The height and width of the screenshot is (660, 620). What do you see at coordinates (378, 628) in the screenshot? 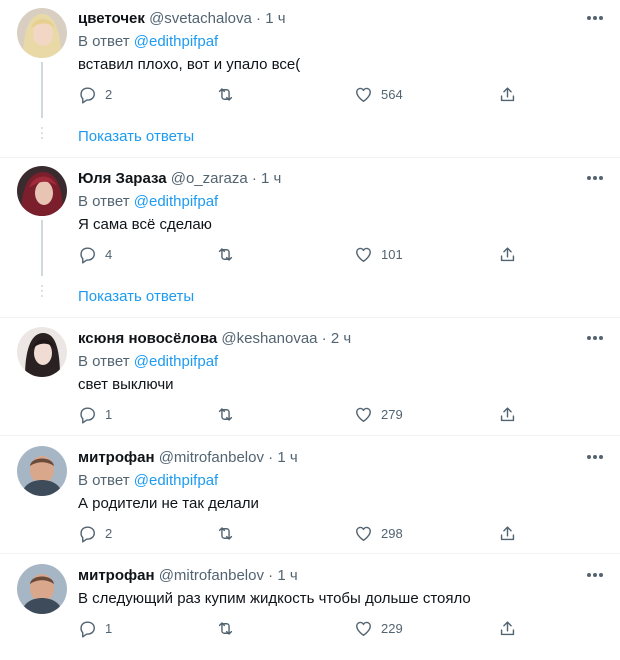
I see `like-button: 229` at bounding box center [378, 628].